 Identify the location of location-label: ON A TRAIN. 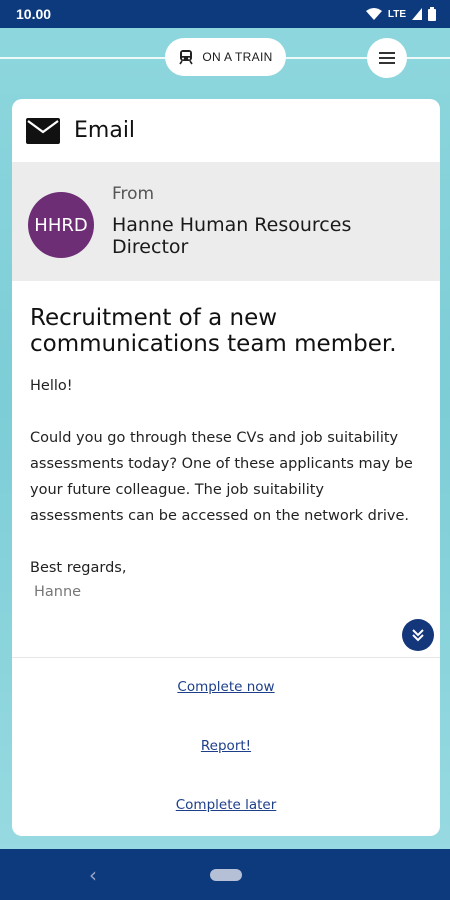
(237, 57).